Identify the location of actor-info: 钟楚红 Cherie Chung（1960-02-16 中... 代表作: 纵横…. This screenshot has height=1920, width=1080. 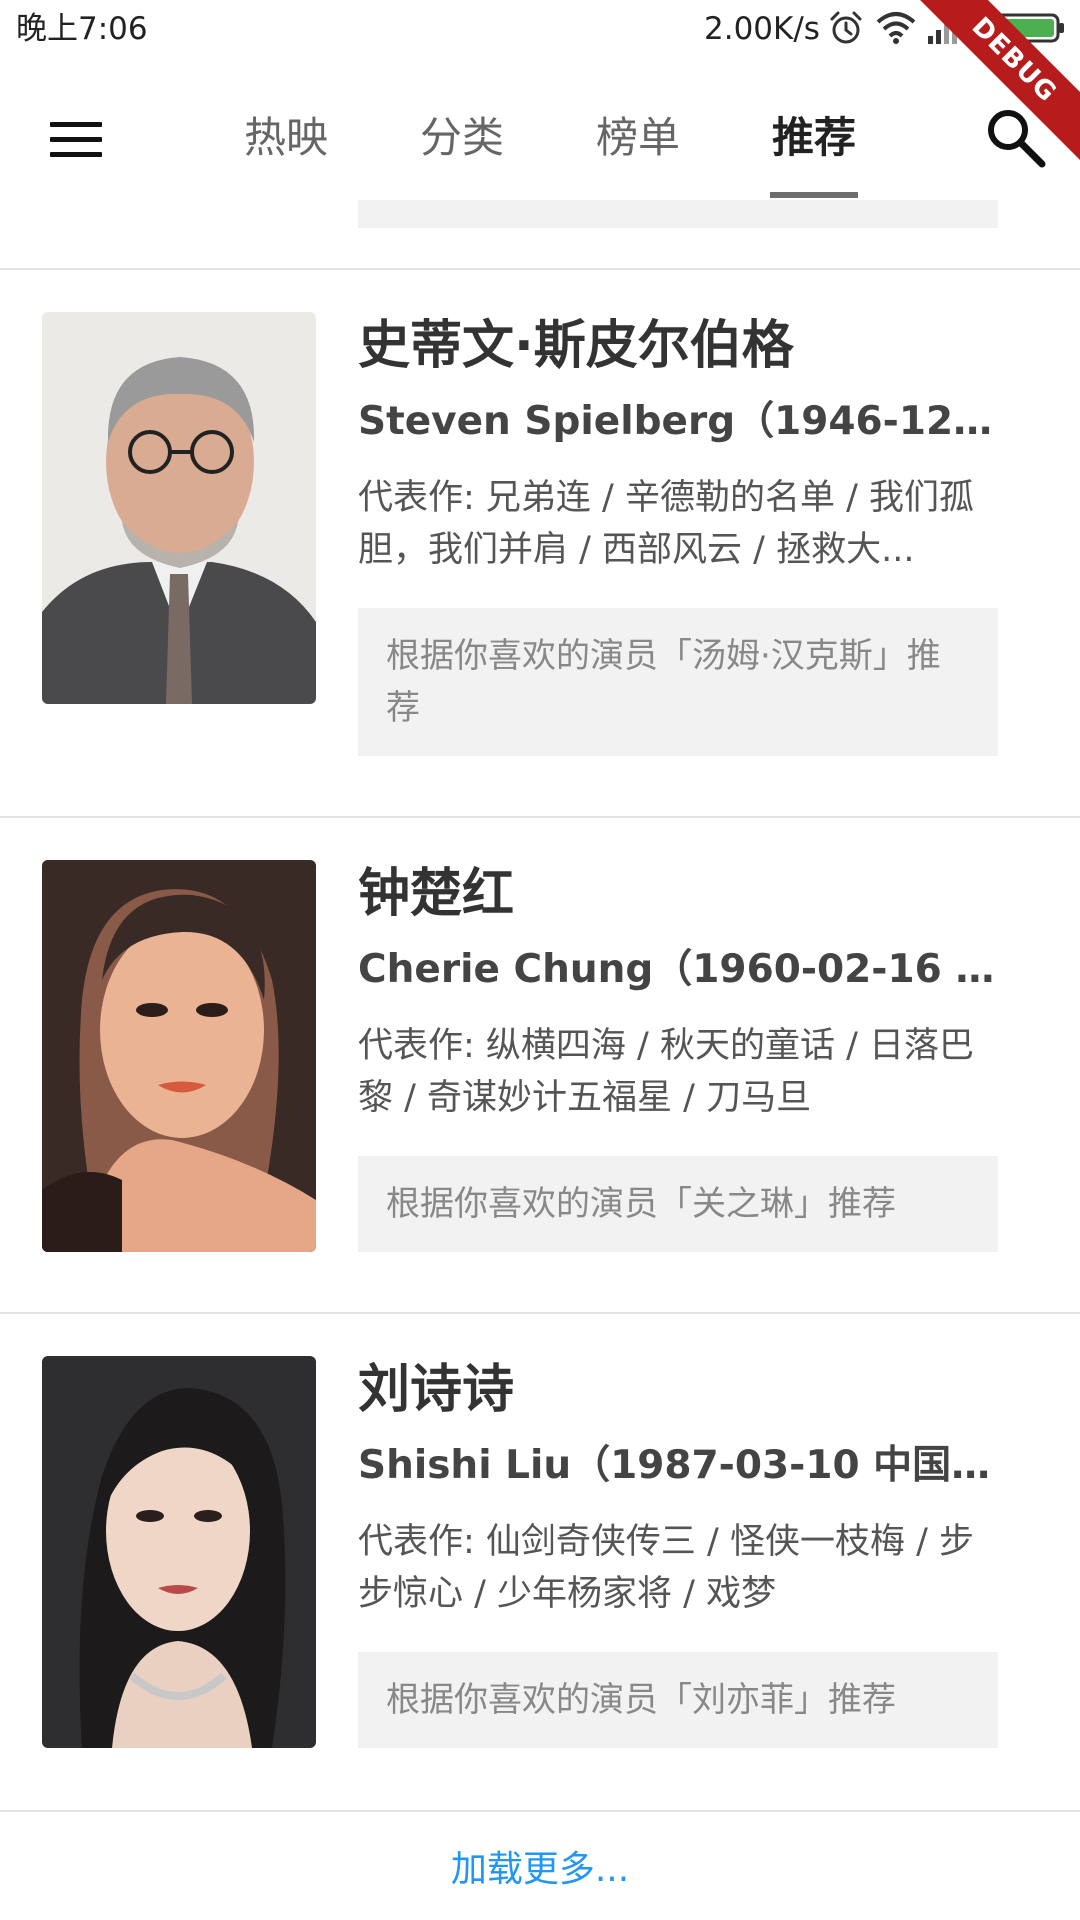
(678, 1055).